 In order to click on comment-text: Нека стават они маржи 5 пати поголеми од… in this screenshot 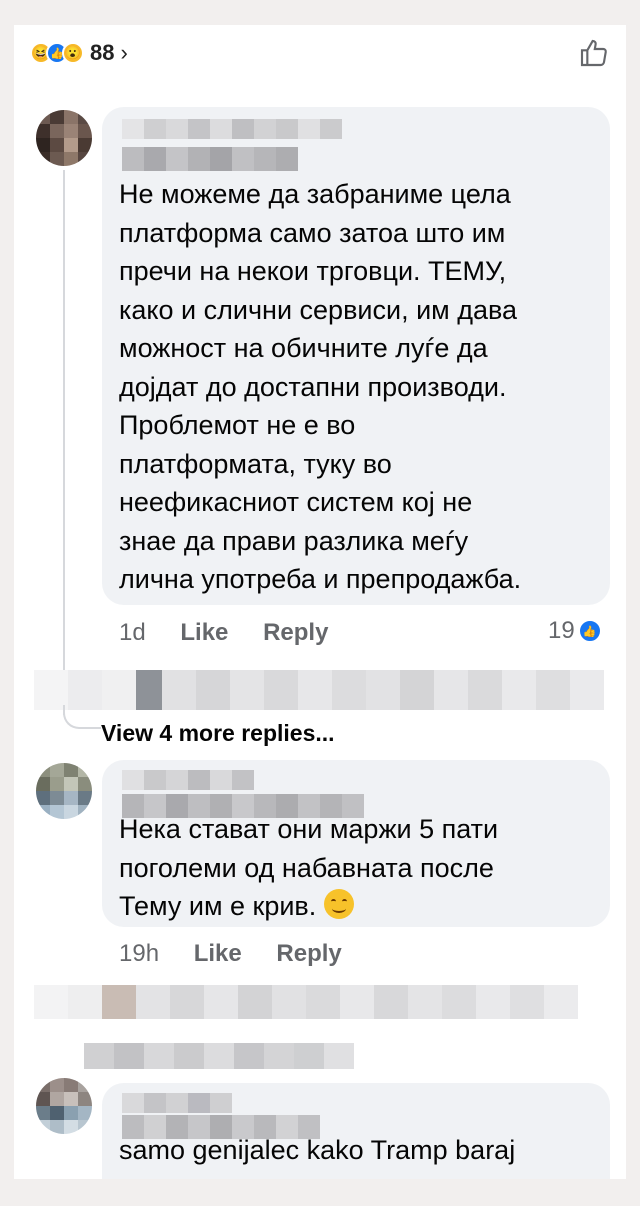, I will do `click(309, 867)`.